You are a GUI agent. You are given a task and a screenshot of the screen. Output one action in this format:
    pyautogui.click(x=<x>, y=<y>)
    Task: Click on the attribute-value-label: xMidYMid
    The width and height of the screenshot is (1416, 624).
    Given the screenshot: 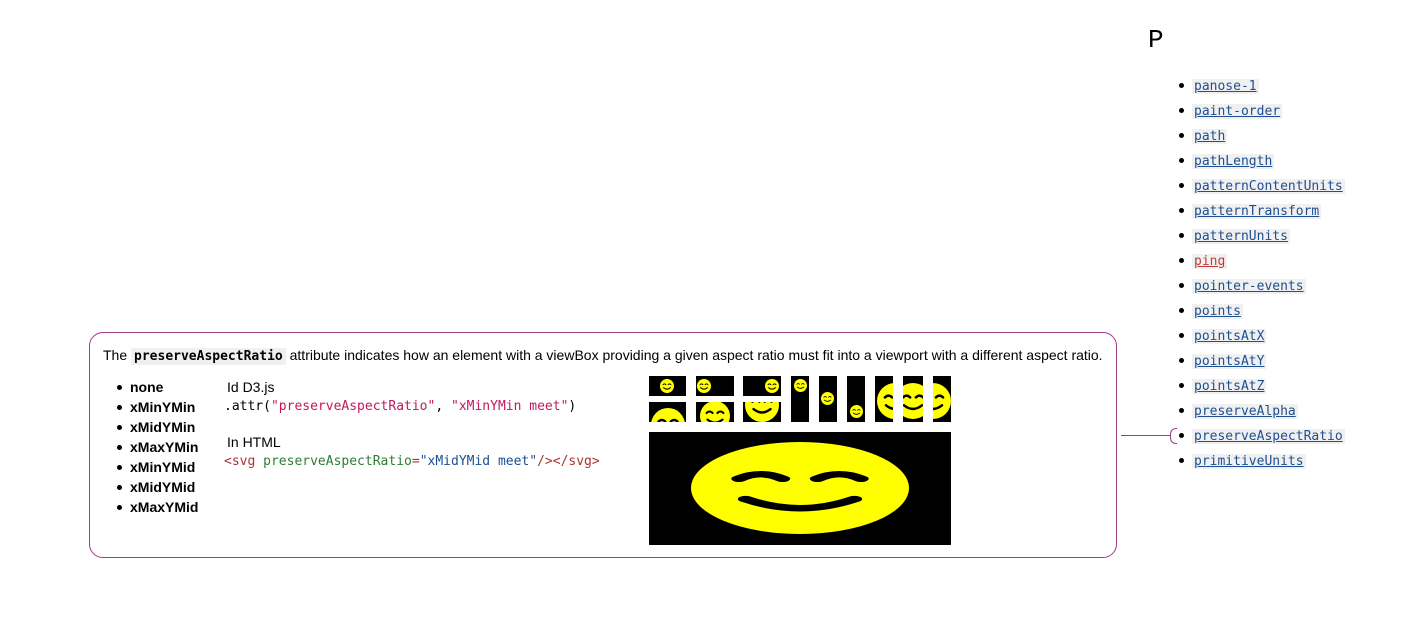 What is the action you would take?
    pyautogui.click(x=163, y=487)
    